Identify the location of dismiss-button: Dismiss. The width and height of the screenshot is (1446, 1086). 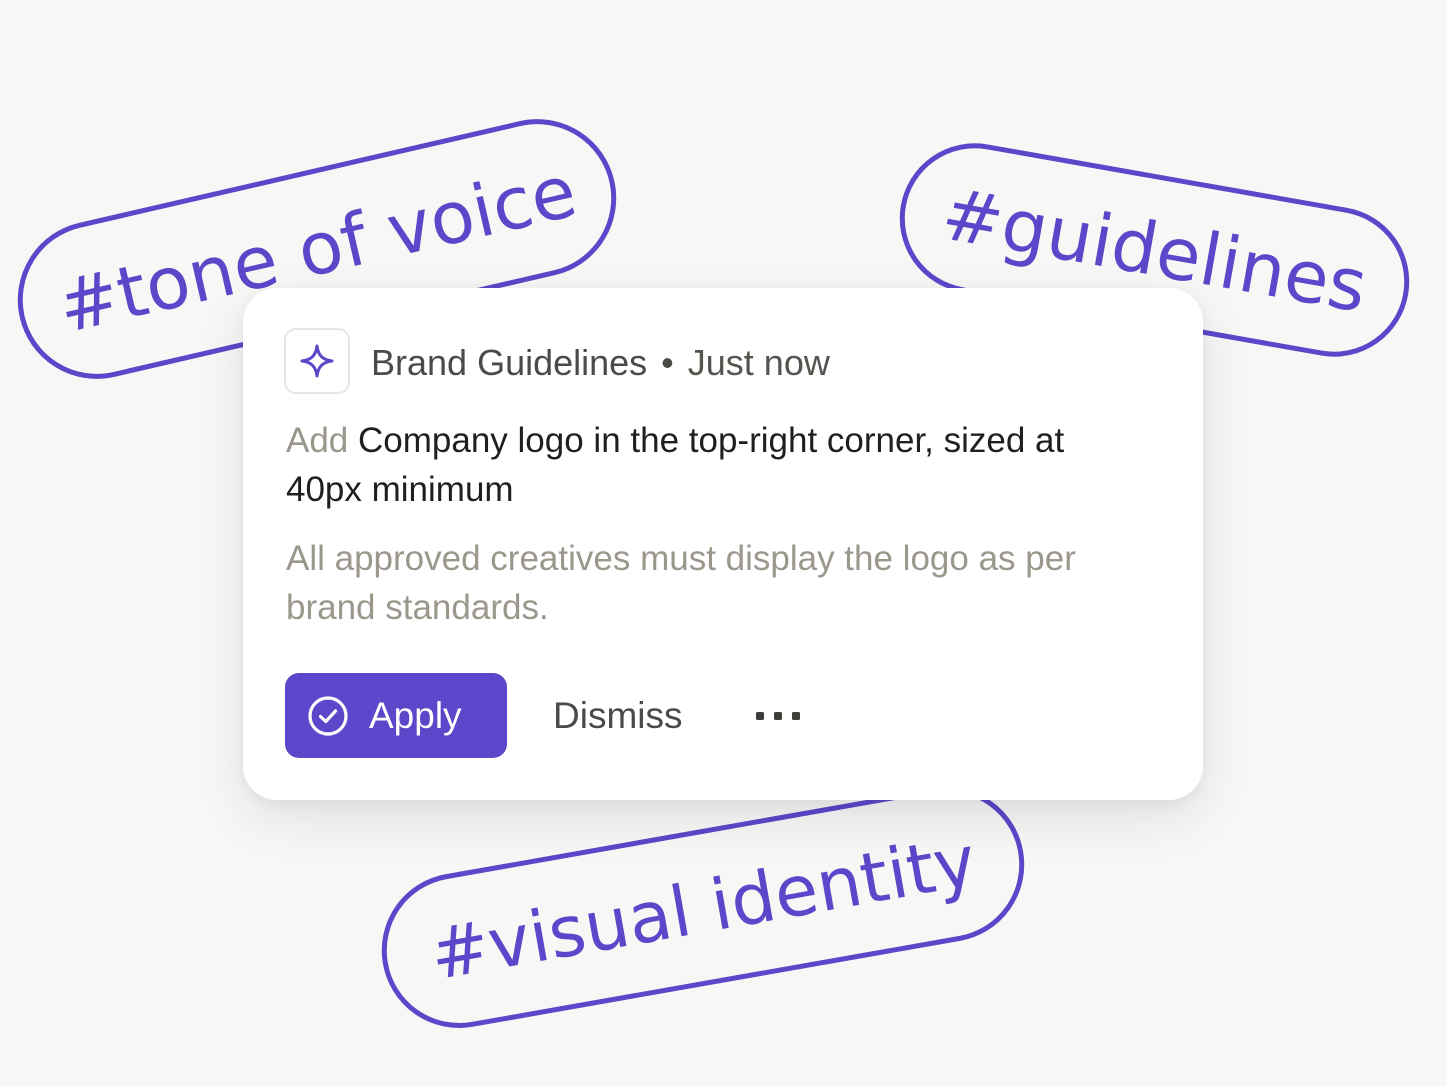
(617, 715).